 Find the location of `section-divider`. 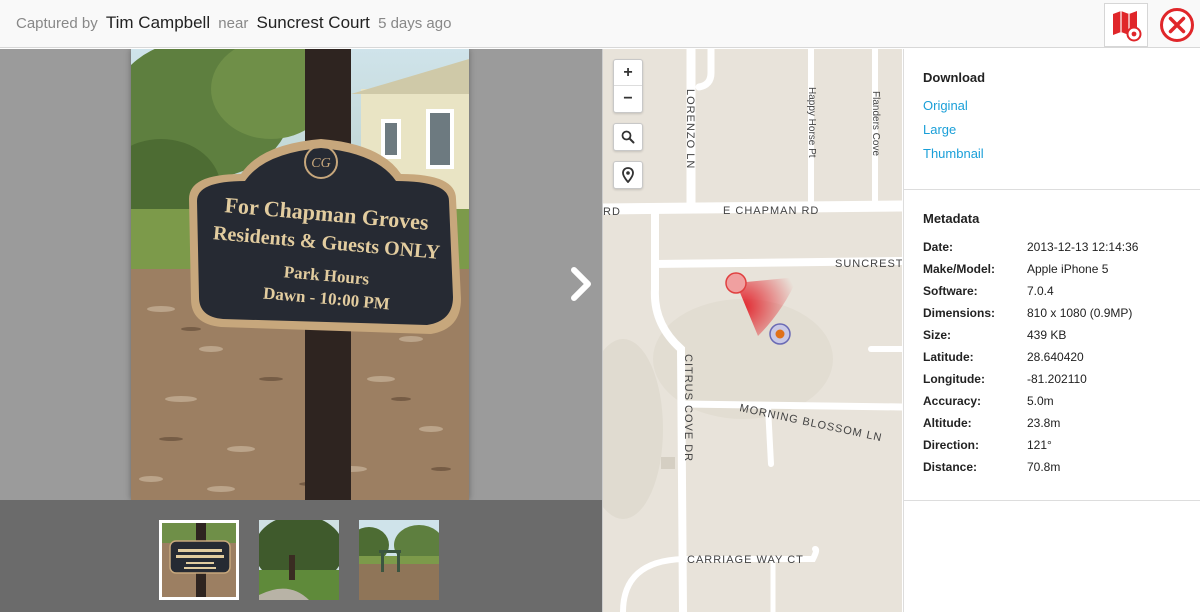

section-divider is located at coordinates (1052, 189).